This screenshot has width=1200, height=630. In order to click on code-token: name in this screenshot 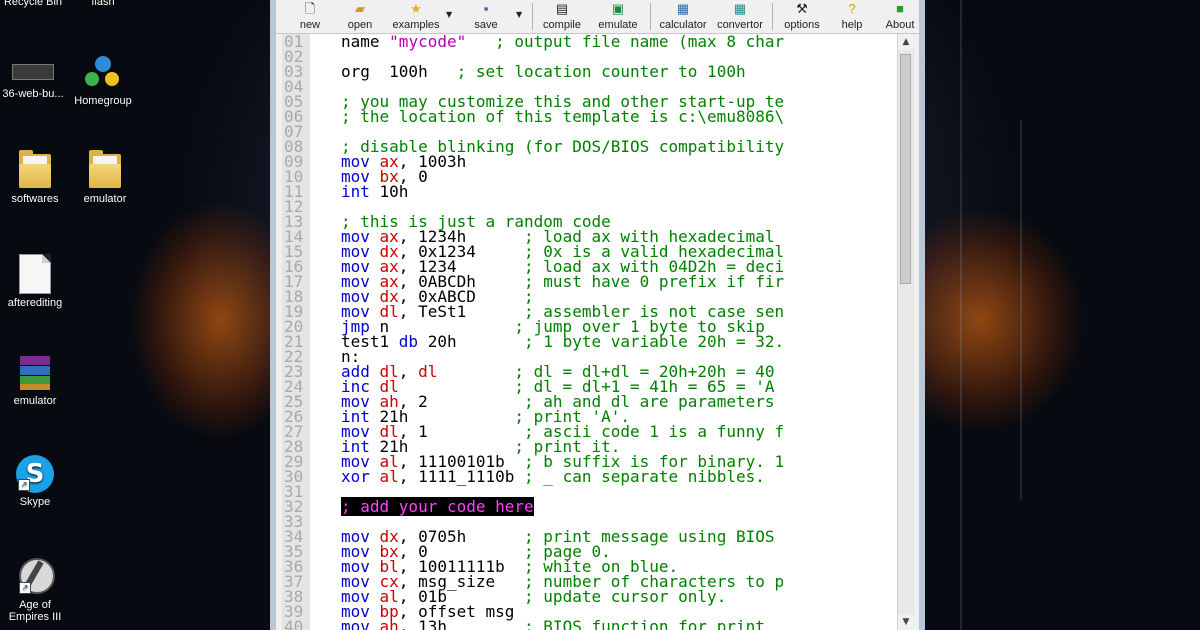, I will do `click(365, 42)`.